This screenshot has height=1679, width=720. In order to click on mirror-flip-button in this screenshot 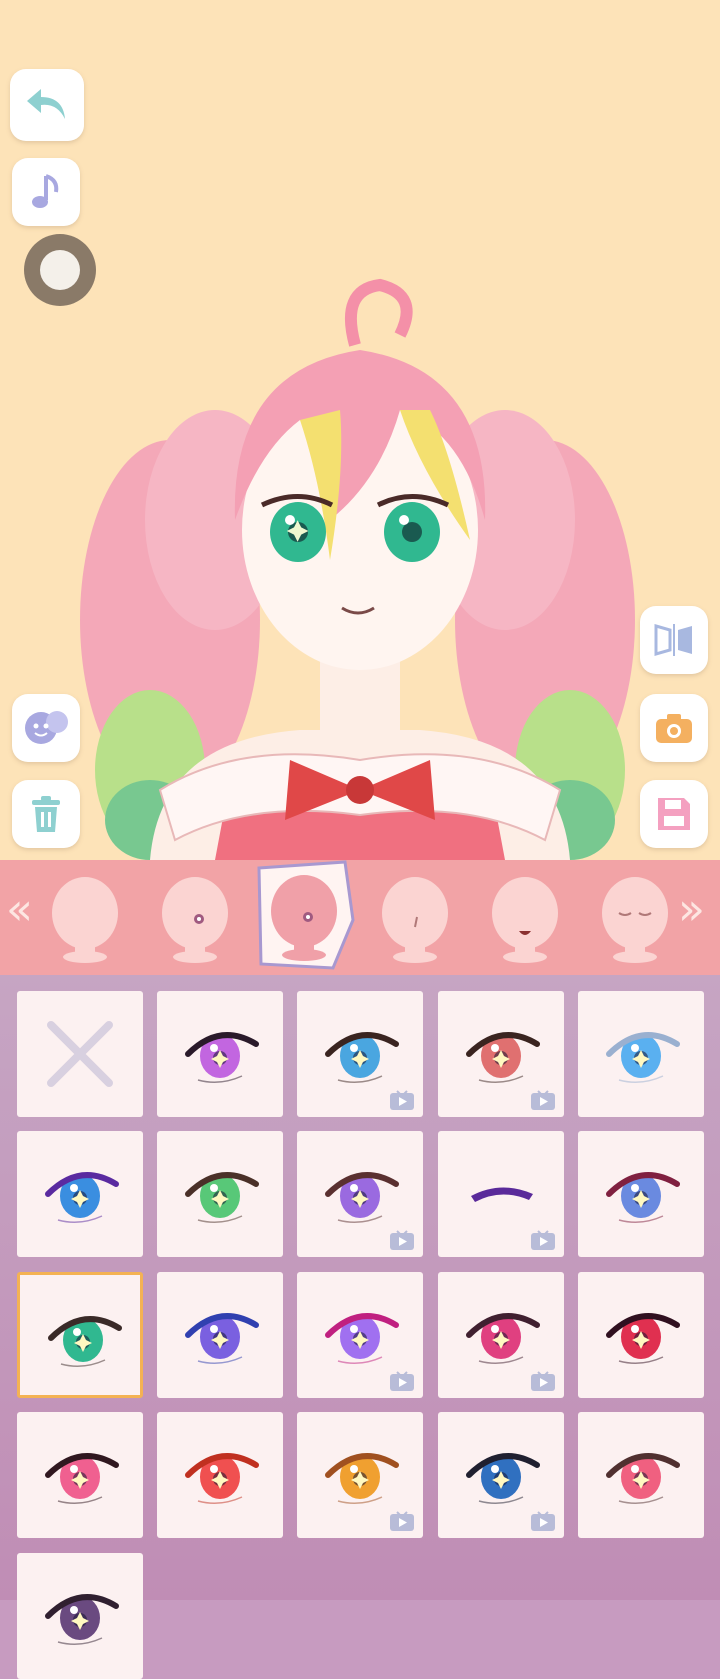, I will do `click(674, 640)`.